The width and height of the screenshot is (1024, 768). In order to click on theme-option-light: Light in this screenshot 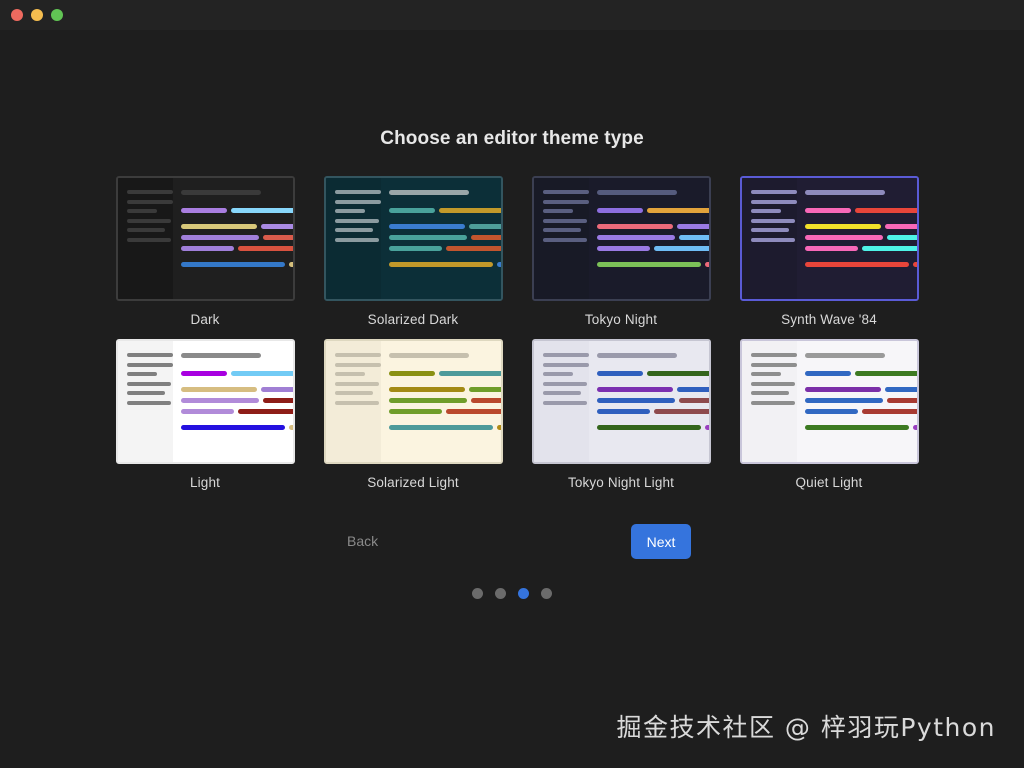, I will do `click(205, 414)`.